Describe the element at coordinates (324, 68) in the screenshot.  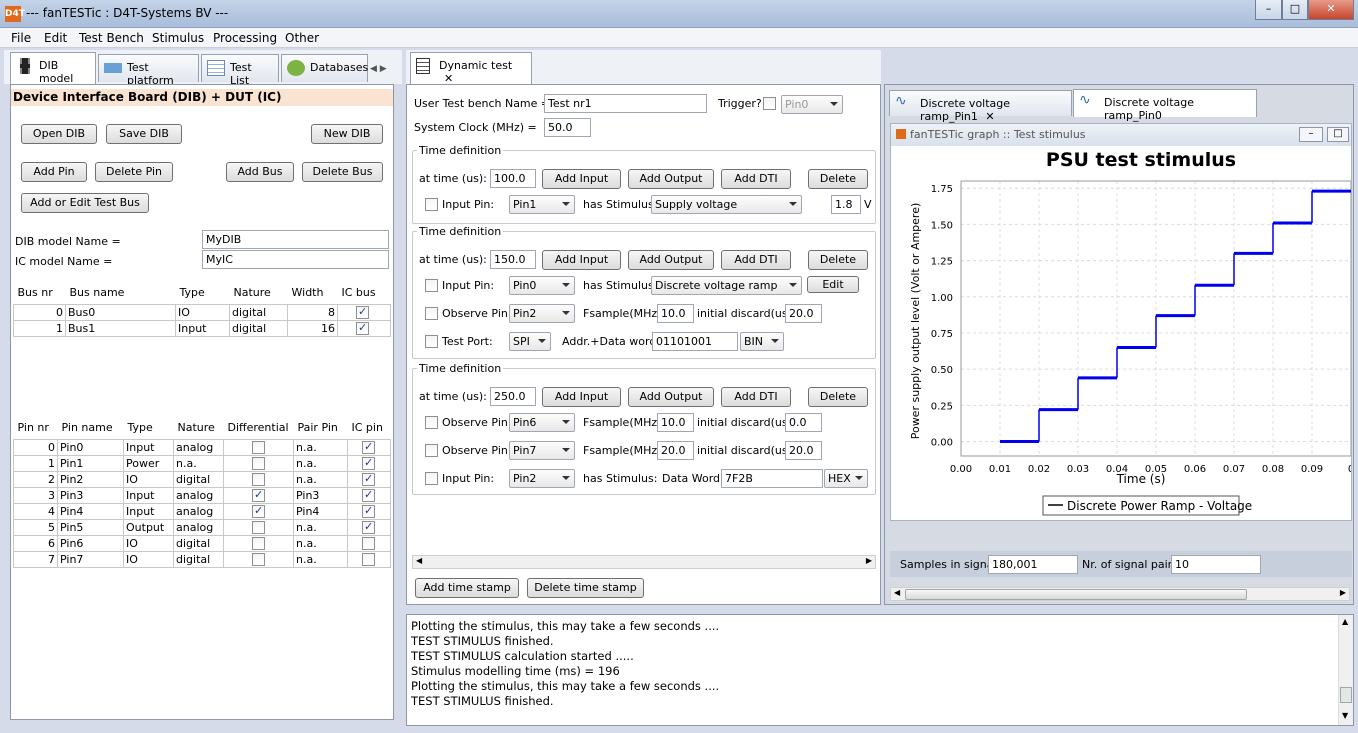
I see `tab-databases: Databases` at that location.